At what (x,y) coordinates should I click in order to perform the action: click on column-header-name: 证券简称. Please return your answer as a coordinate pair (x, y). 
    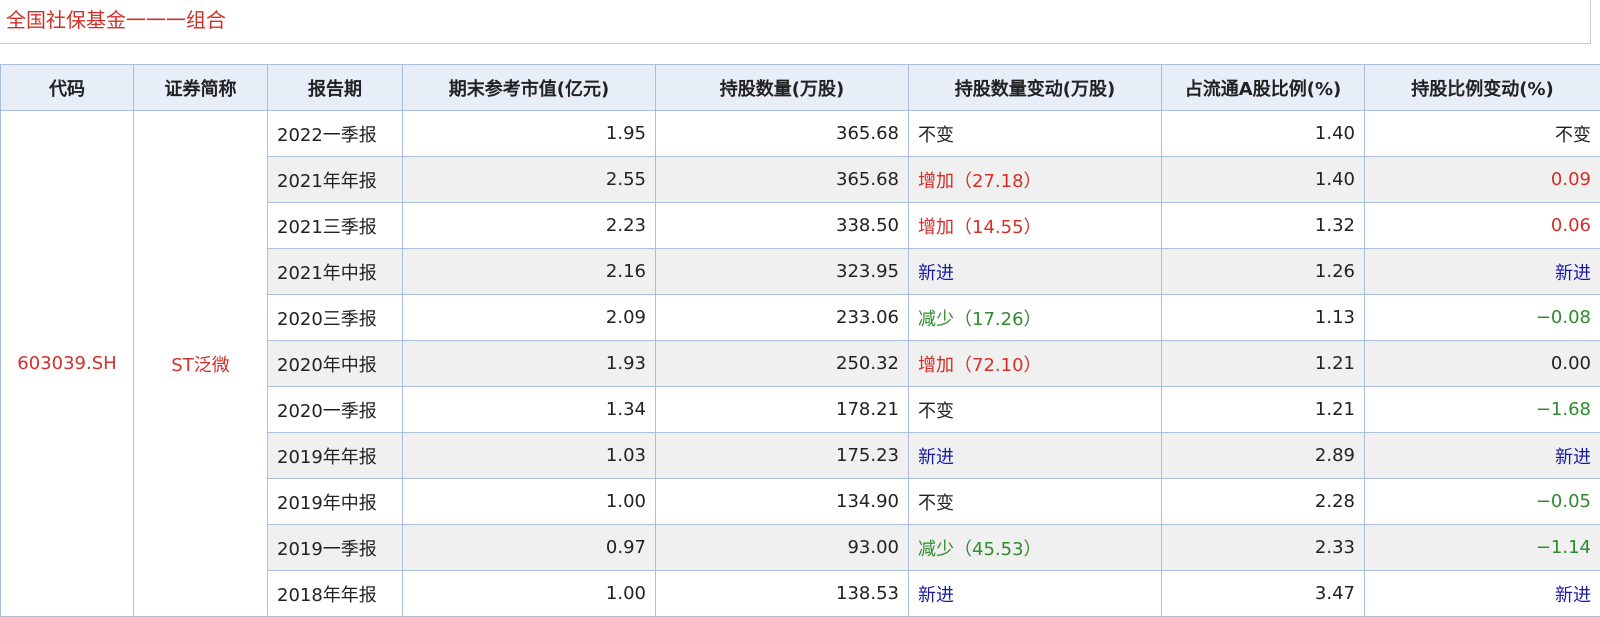
    Looking at the image, I should click on (200, 87).